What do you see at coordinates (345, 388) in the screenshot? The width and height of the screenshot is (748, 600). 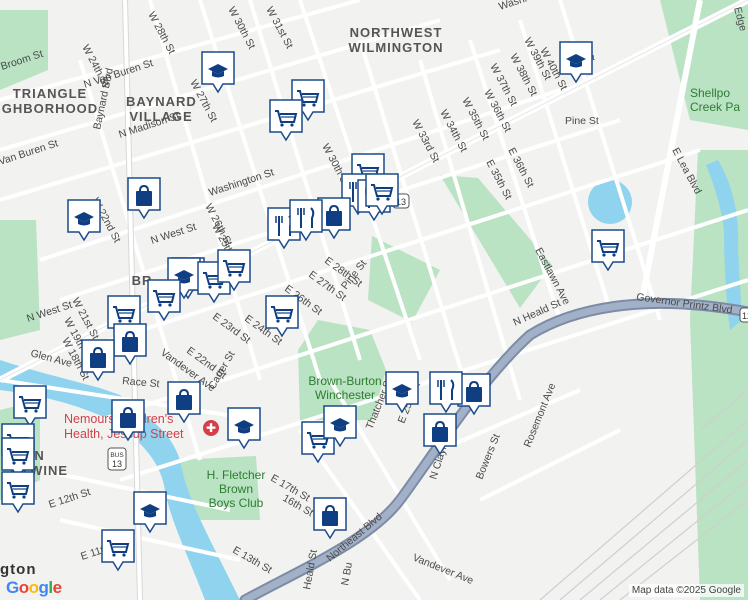 I see `park-label: Brown-Burton Winchester` at bounding box center [345, 388].